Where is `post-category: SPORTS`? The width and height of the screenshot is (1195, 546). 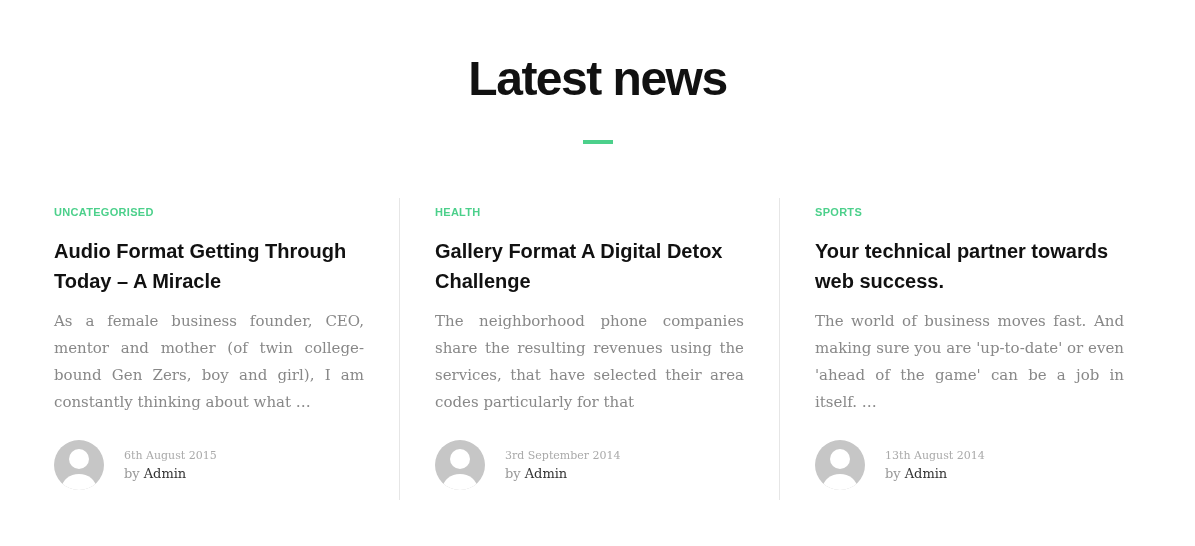 post-category: SPORTS is located at coordinates (839, 212).